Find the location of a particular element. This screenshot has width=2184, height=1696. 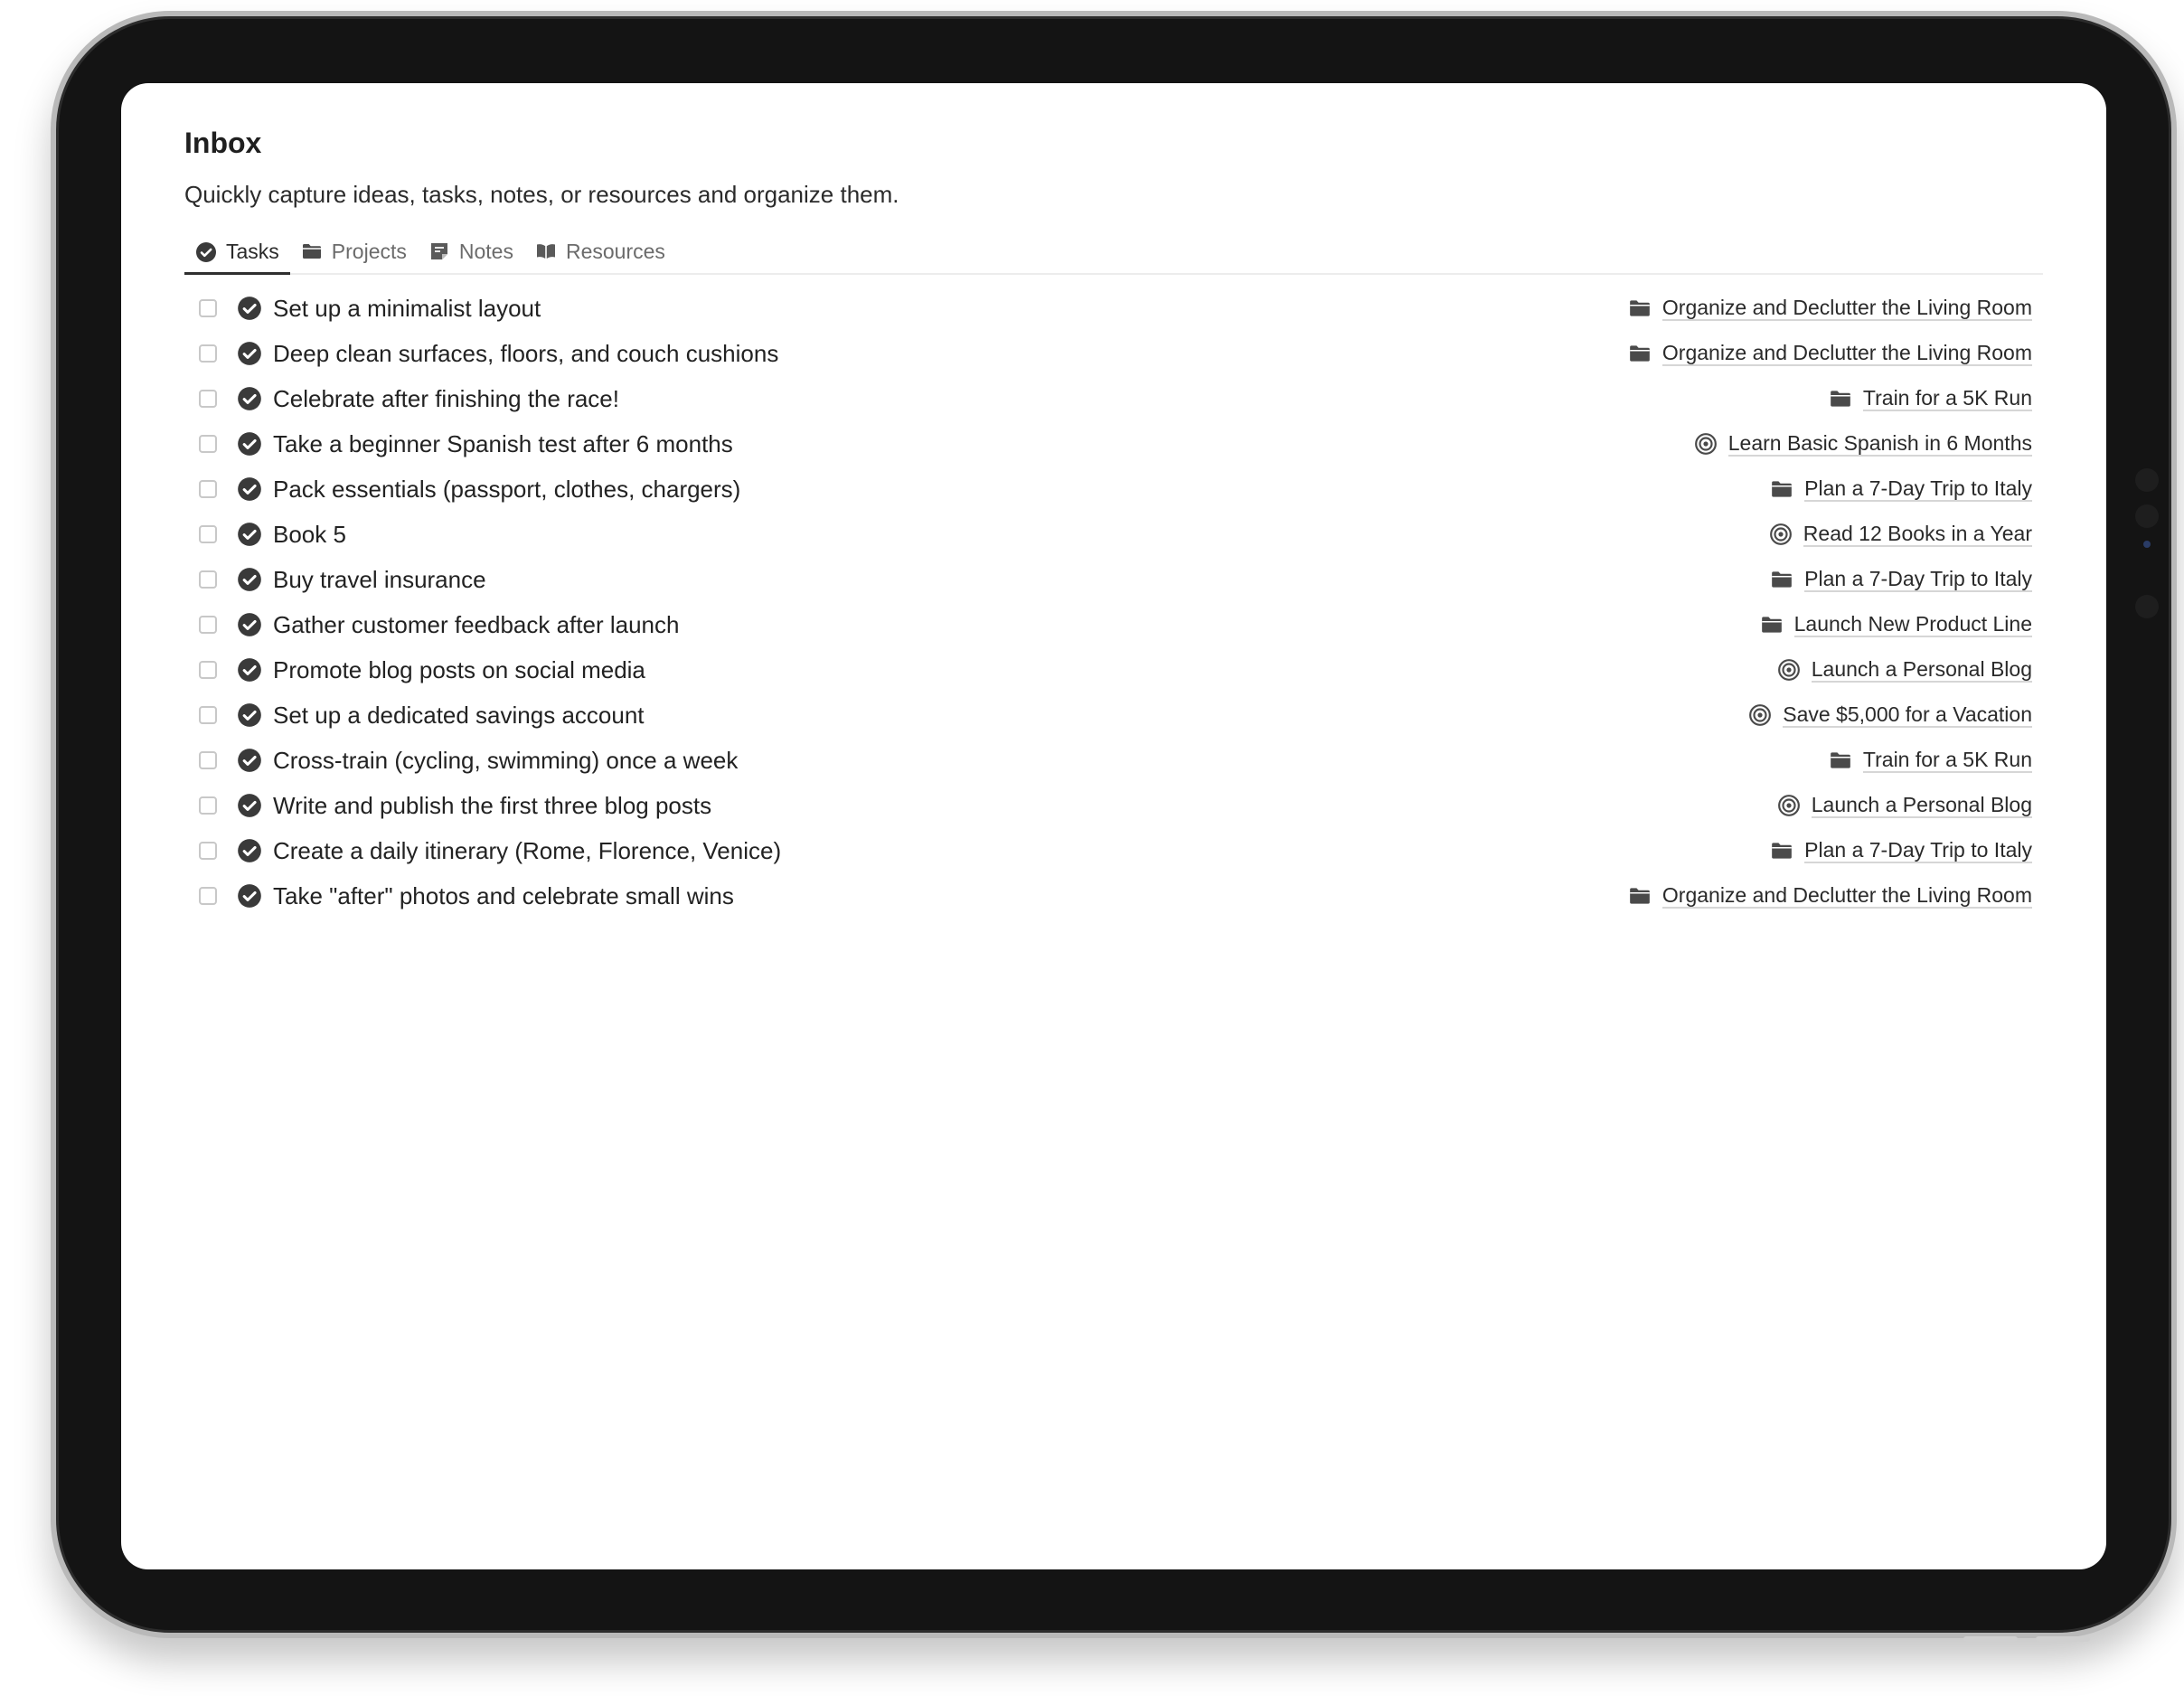

front-camera is located at coordinates (2147, 544).